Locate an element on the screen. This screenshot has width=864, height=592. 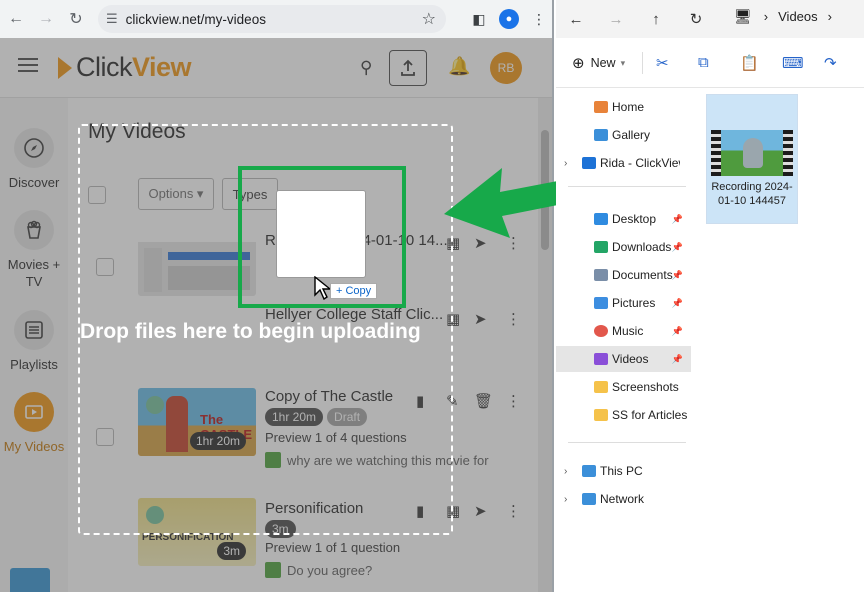
side-panel-icon: ◧ is located at coordinates (479, 19).